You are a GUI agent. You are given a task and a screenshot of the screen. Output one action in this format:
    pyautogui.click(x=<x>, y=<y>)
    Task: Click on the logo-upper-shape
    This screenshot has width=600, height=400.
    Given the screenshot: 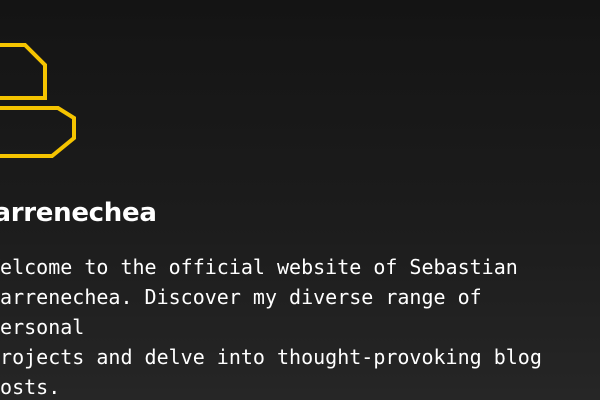 What is the action you would take?
    pyautogui.click(x=23, y=71)
    